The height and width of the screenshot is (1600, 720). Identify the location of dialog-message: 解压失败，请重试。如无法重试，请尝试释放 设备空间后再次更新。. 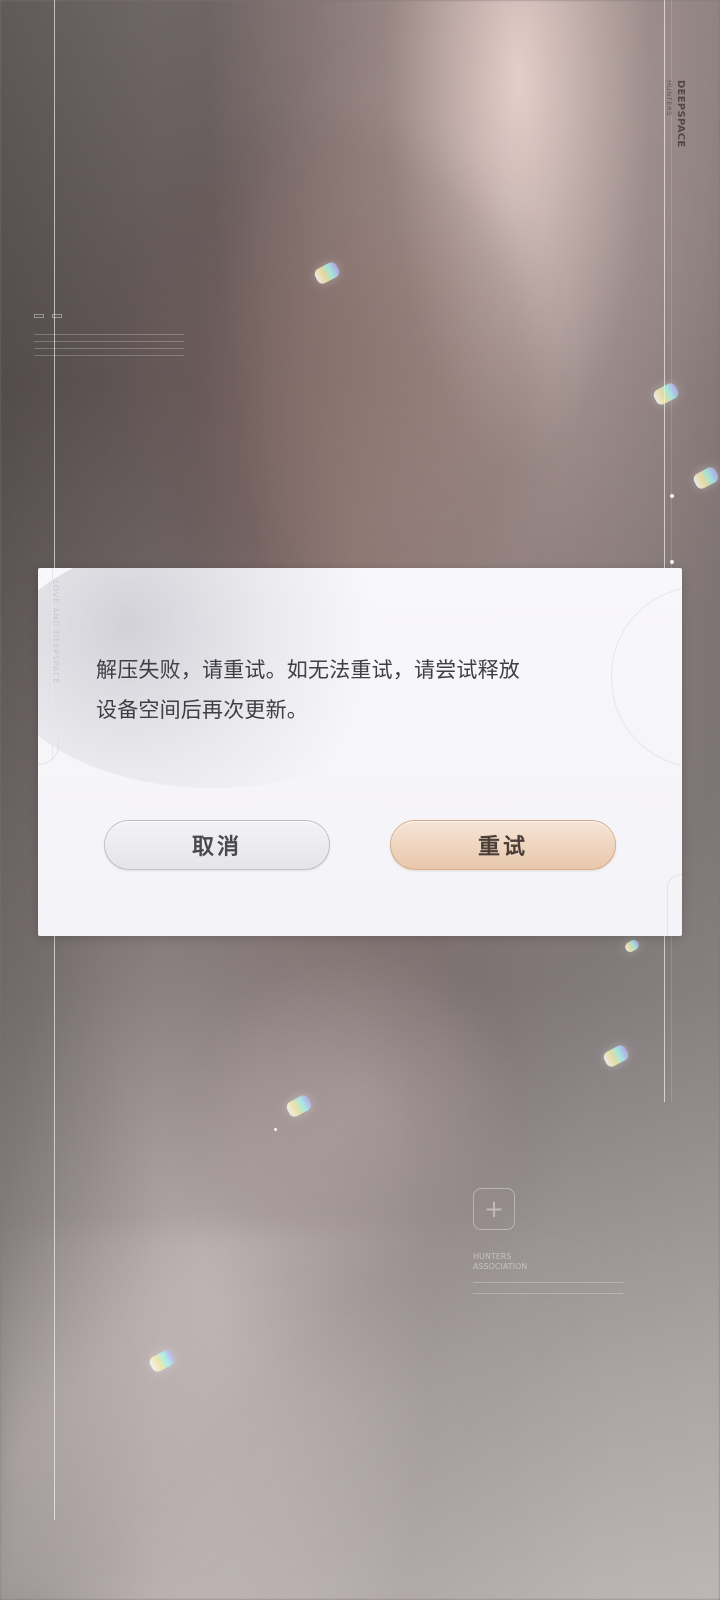
(366, 690).